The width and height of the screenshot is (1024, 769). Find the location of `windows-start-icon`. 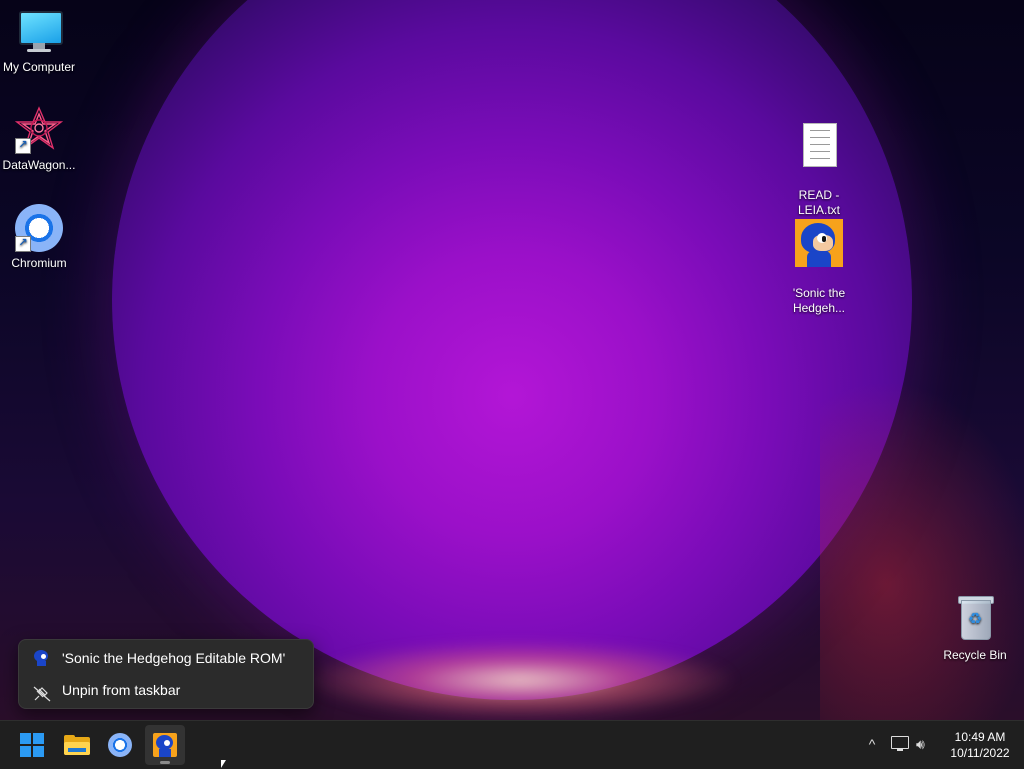

windows-start-icon is located at coordinates (32, 745).